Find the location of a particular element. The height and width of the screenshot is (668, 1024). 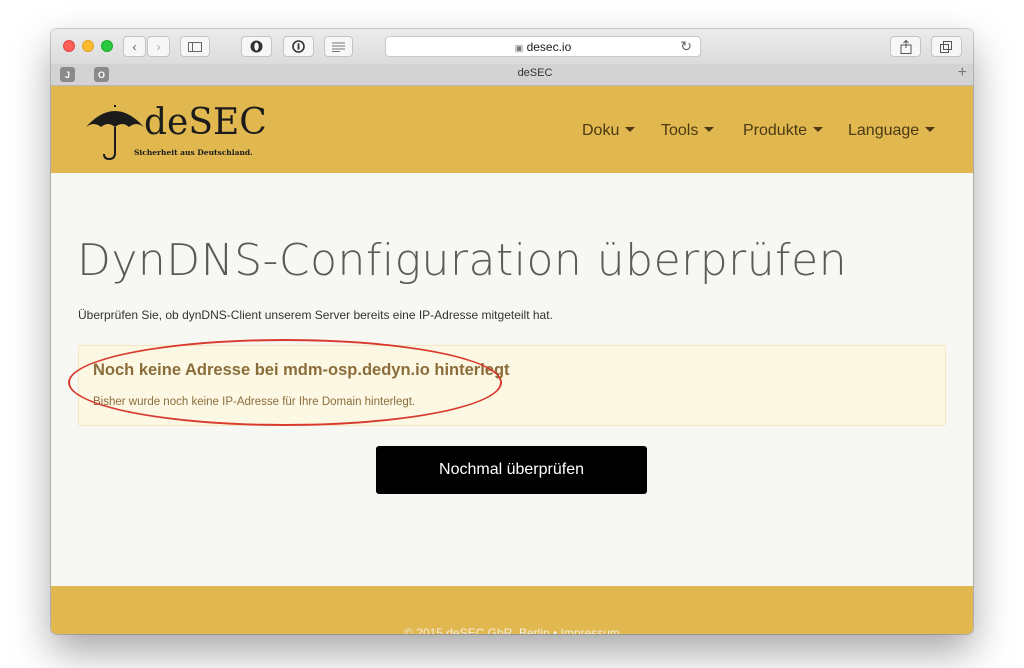

password-manager-button is located at coordinates (298, 46).